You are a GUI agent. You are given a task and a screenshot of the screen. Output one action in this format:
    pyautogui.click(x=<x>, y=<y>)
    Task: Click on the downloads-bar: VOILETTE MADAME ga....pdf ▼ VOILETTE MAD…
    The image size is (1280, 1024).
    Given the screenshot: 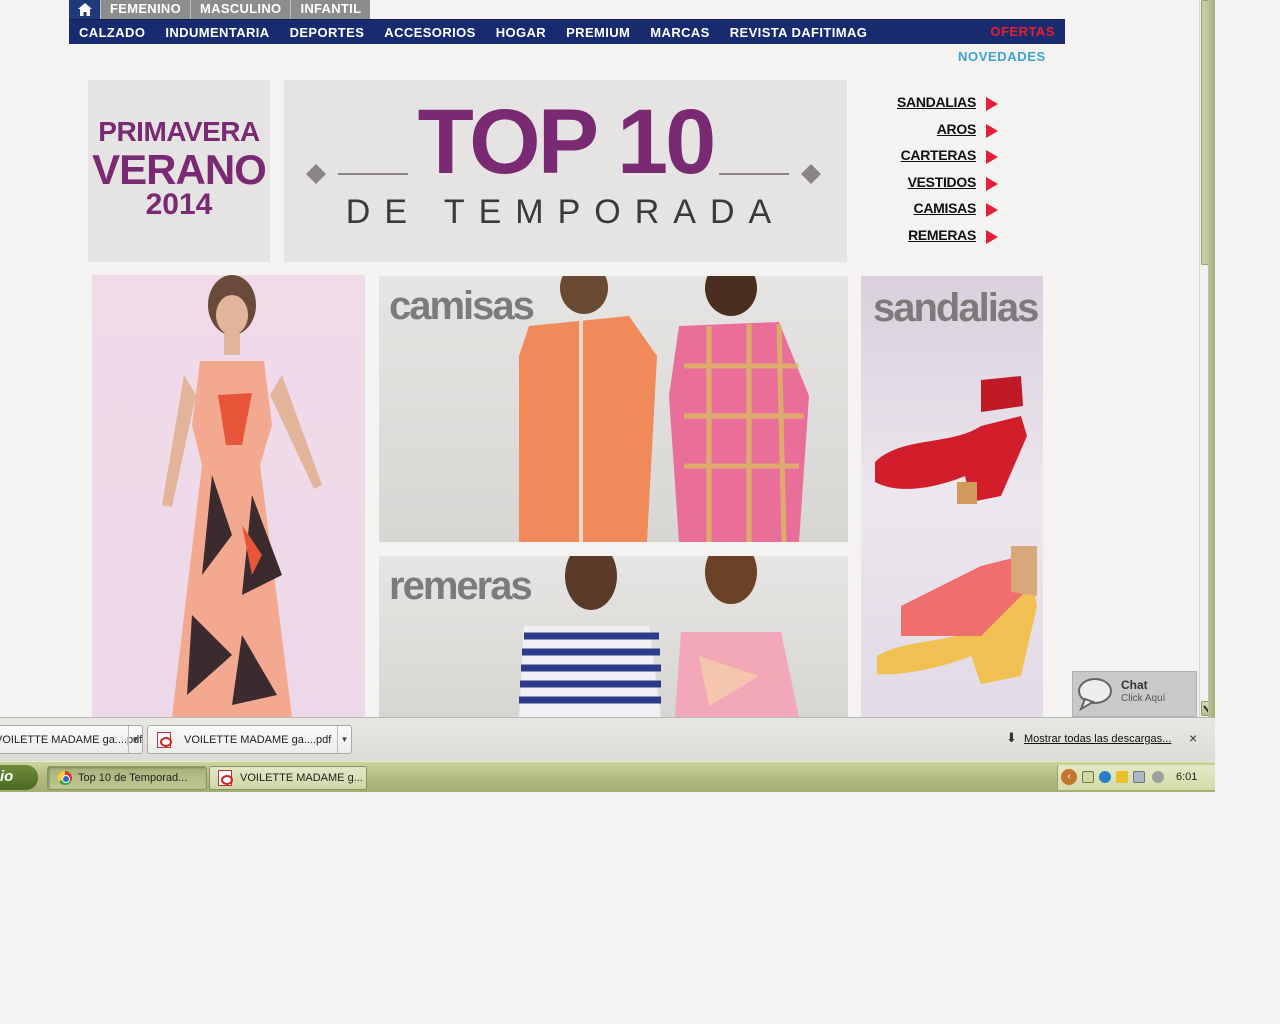 What is the action you would take?
    pyautogui.click(x=607, y=739)
    